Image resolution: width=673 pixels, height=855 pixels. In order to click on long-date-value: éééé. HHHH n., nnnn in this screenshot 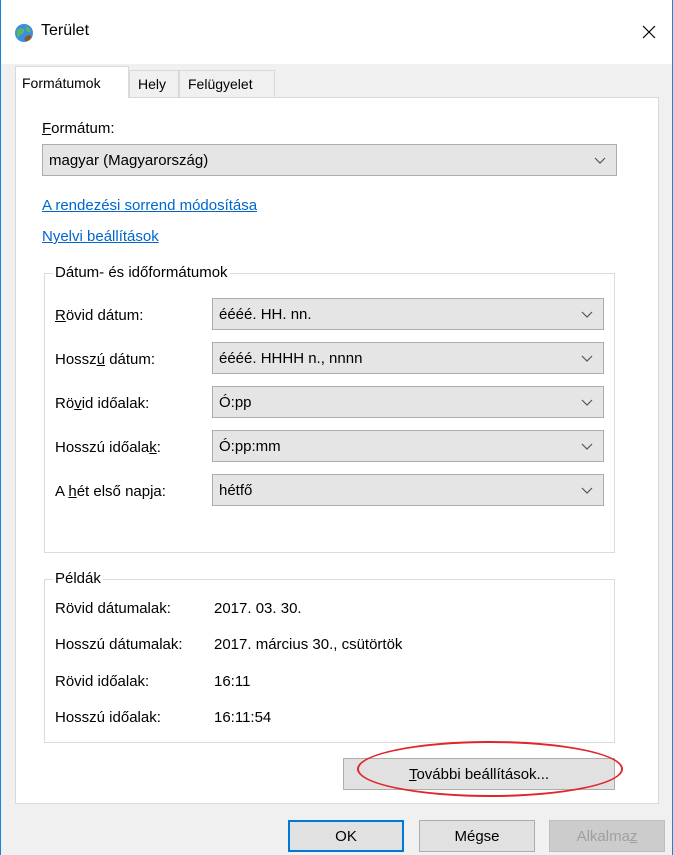, I will do `click(291, 358)`.